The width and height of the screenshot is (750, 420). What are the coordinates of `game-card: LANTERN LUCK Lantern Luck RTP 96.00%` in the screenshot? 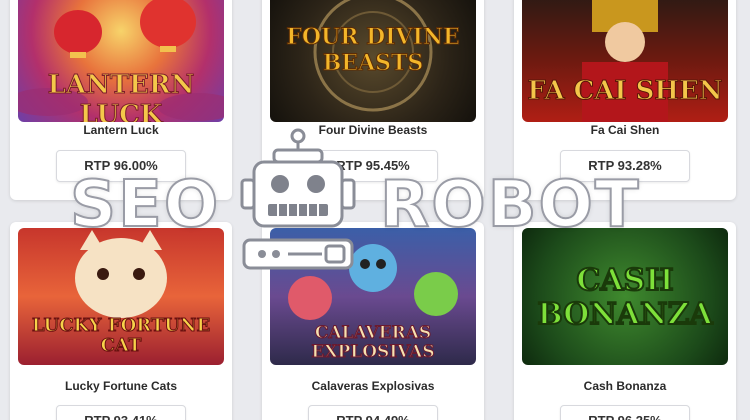 It's located at (121, 100).